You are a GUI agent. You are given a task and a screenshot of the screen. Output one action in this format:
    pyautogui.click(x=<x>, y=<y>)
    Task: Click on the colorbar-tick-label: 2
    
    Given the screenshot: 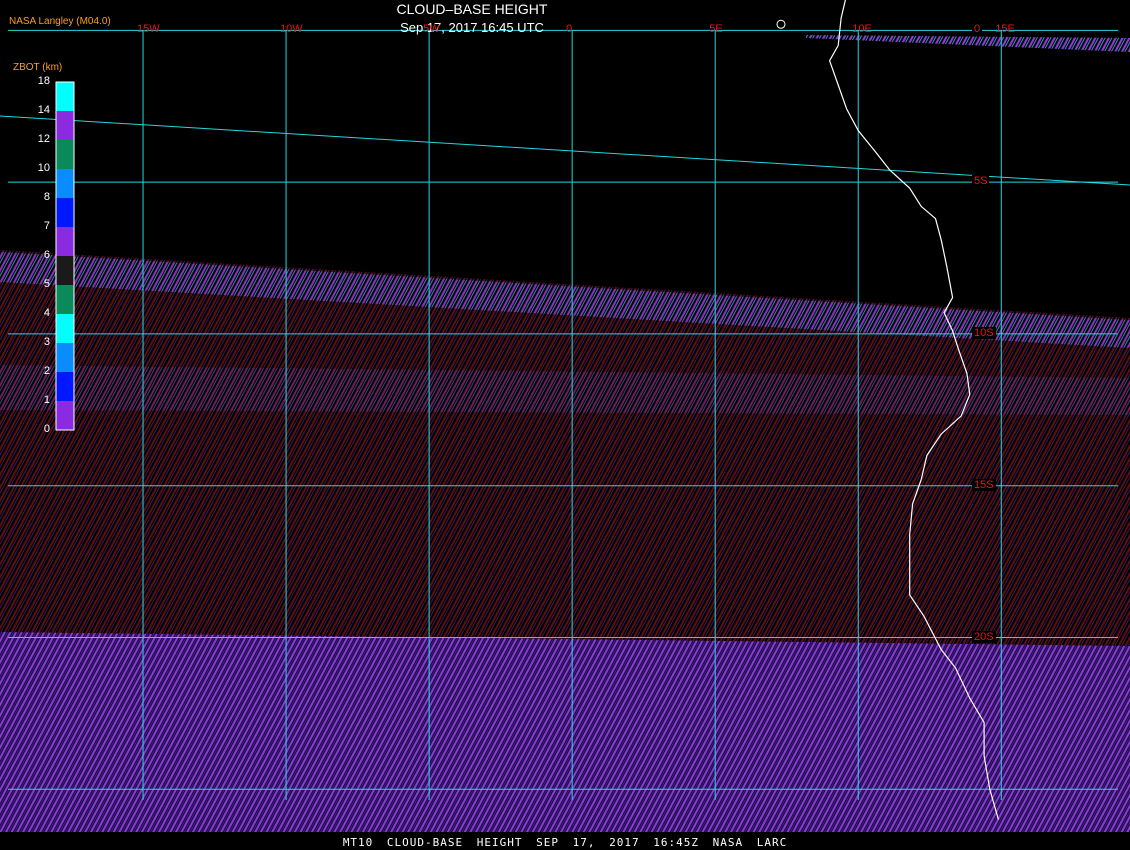 What is the action you would take?
    pyautogui.click(x=46, y=371)
    